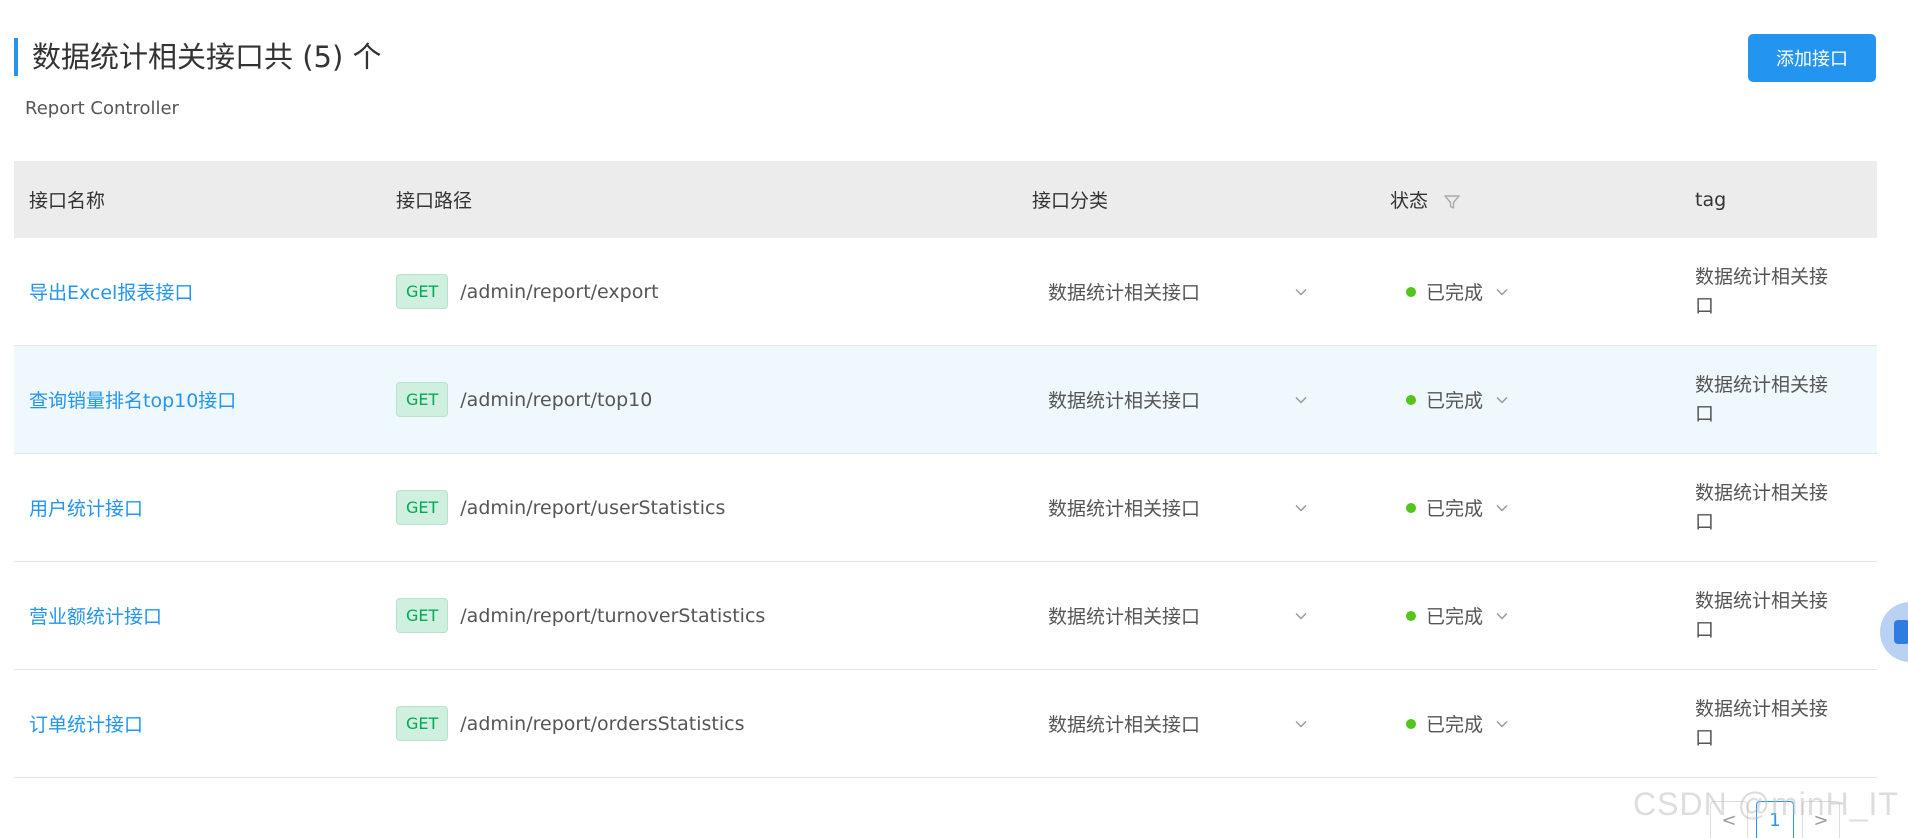 This screenshot has height=838, width=1908. I want to click on interface-path-cell: GET/admin/report/turnoverStatistics, so click(714, 615).